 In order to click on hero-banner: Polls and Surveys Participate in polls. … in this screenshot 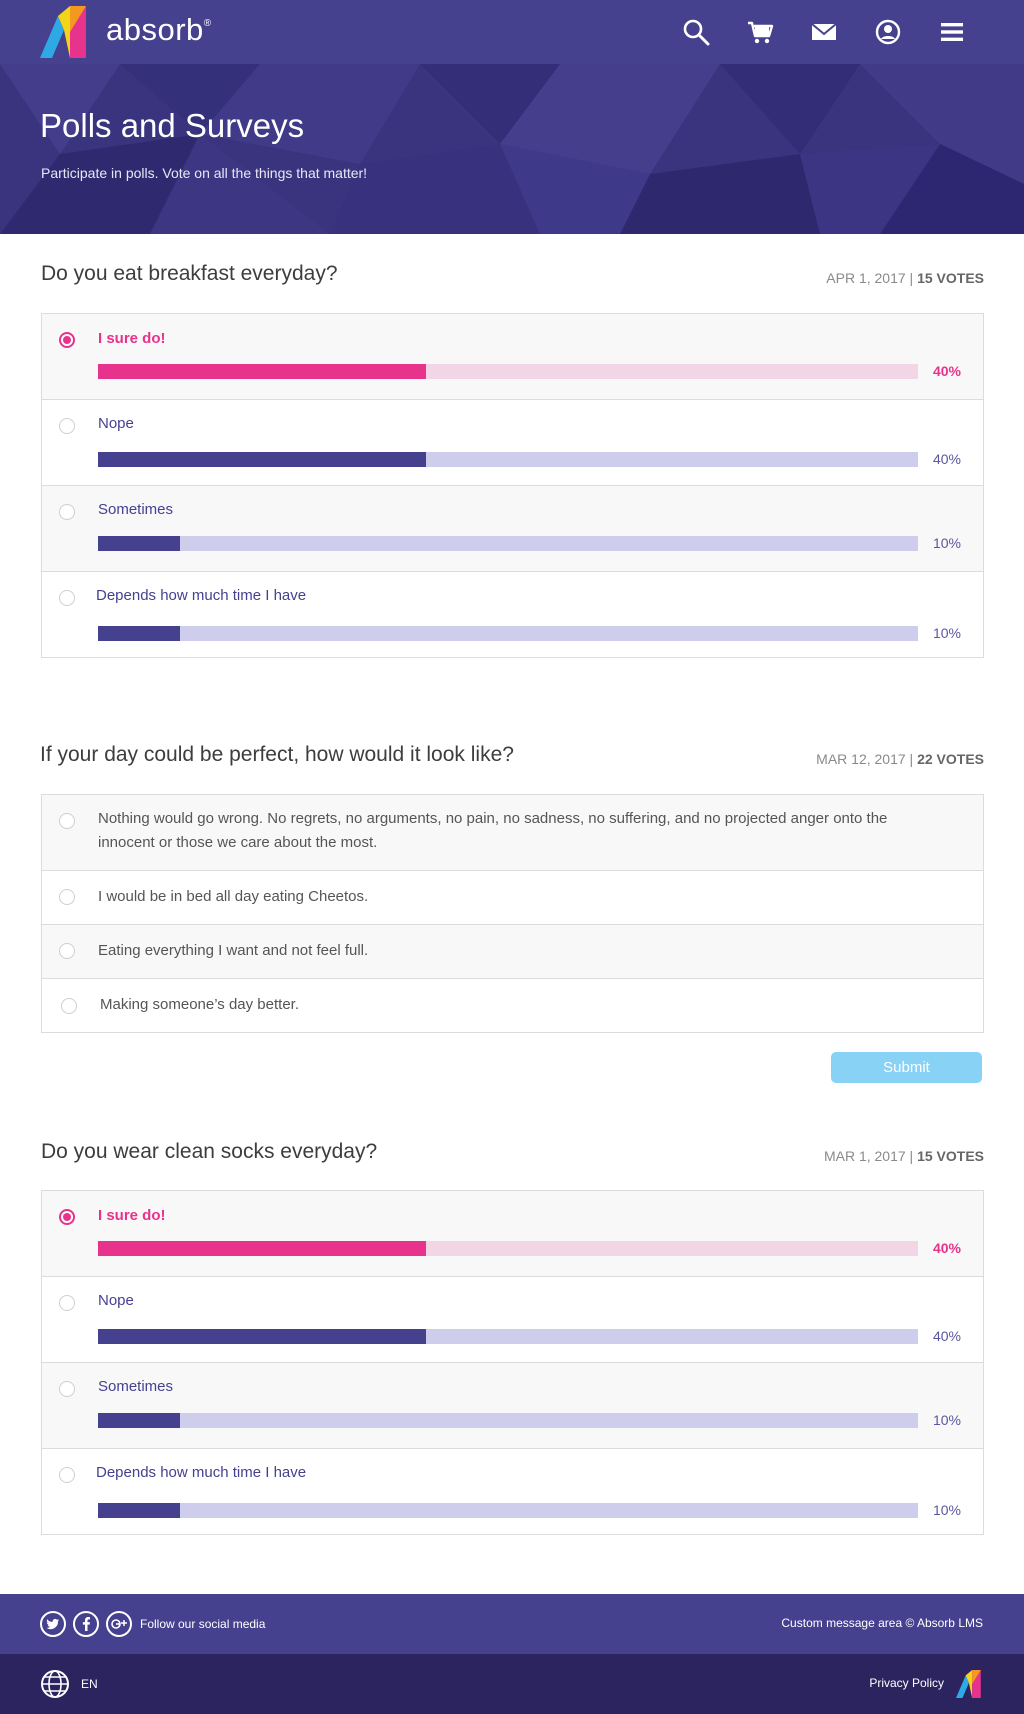, I will do `click(512, 149)`.